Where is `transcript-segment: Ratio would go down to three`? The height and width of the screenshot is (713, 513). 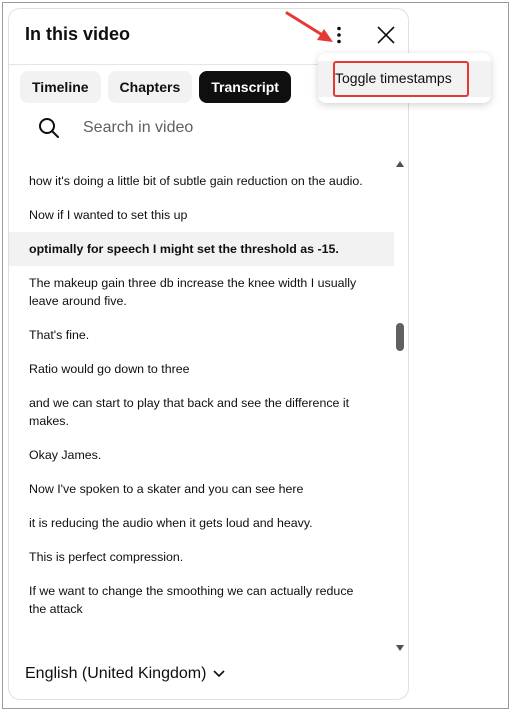
transcript-segment: Ratio would go down to three is located at coordinates (201, 369).